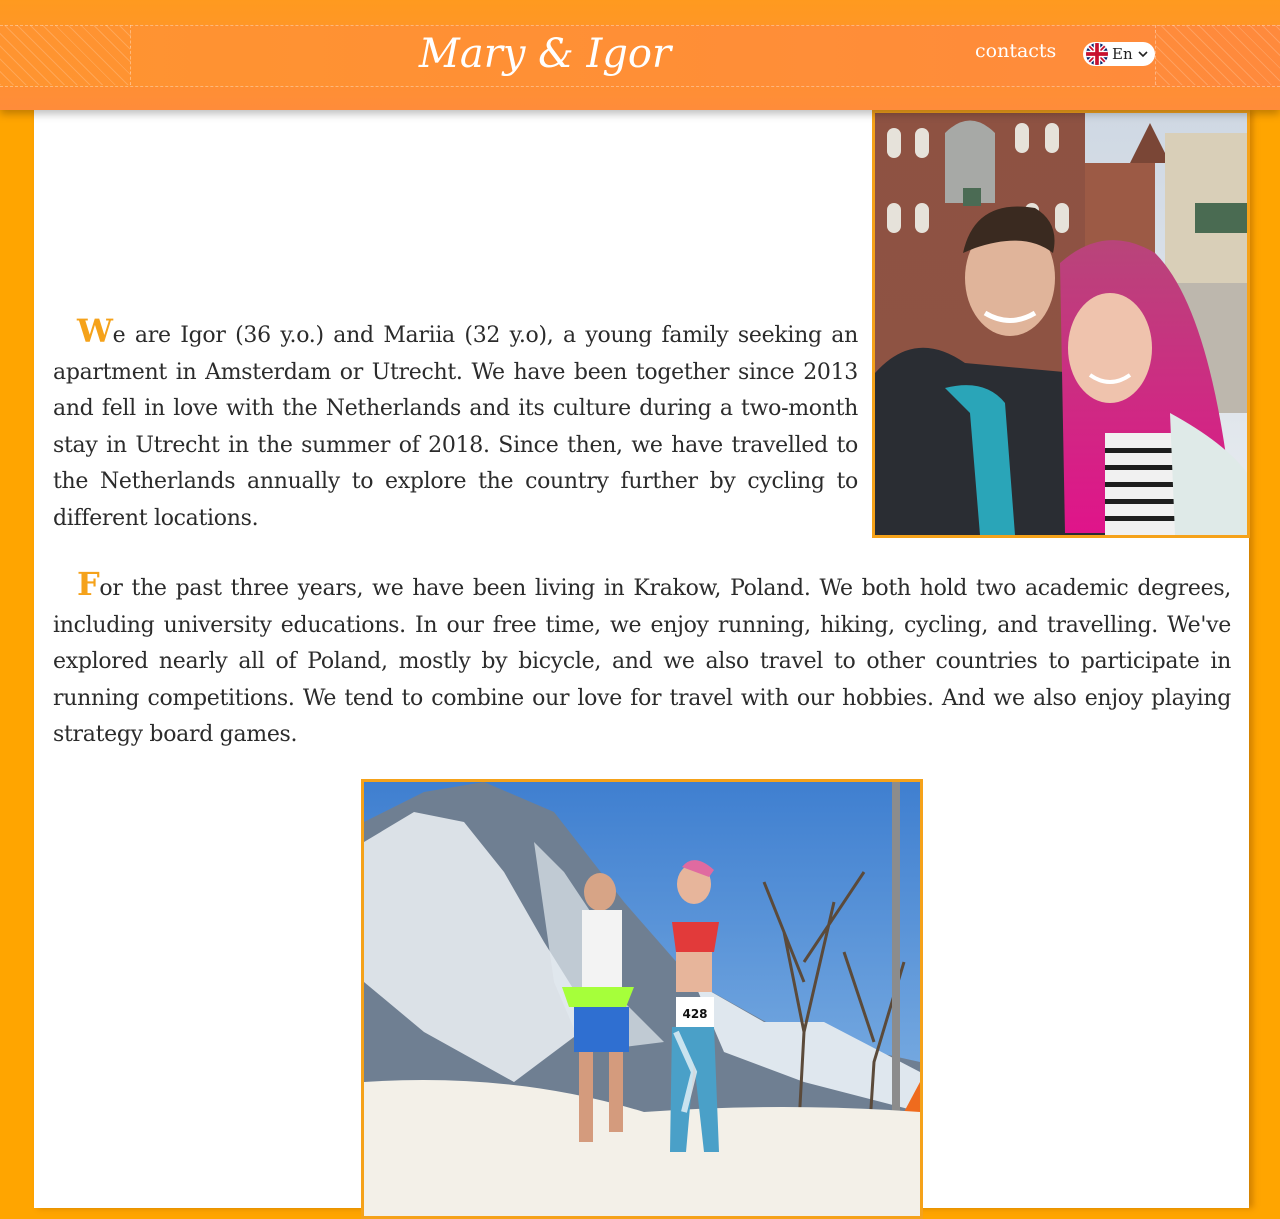 Image resolution: width=1280 pixels, height=1219 pixels. I want to click on uk-flag-icon, so click(1097, 54).